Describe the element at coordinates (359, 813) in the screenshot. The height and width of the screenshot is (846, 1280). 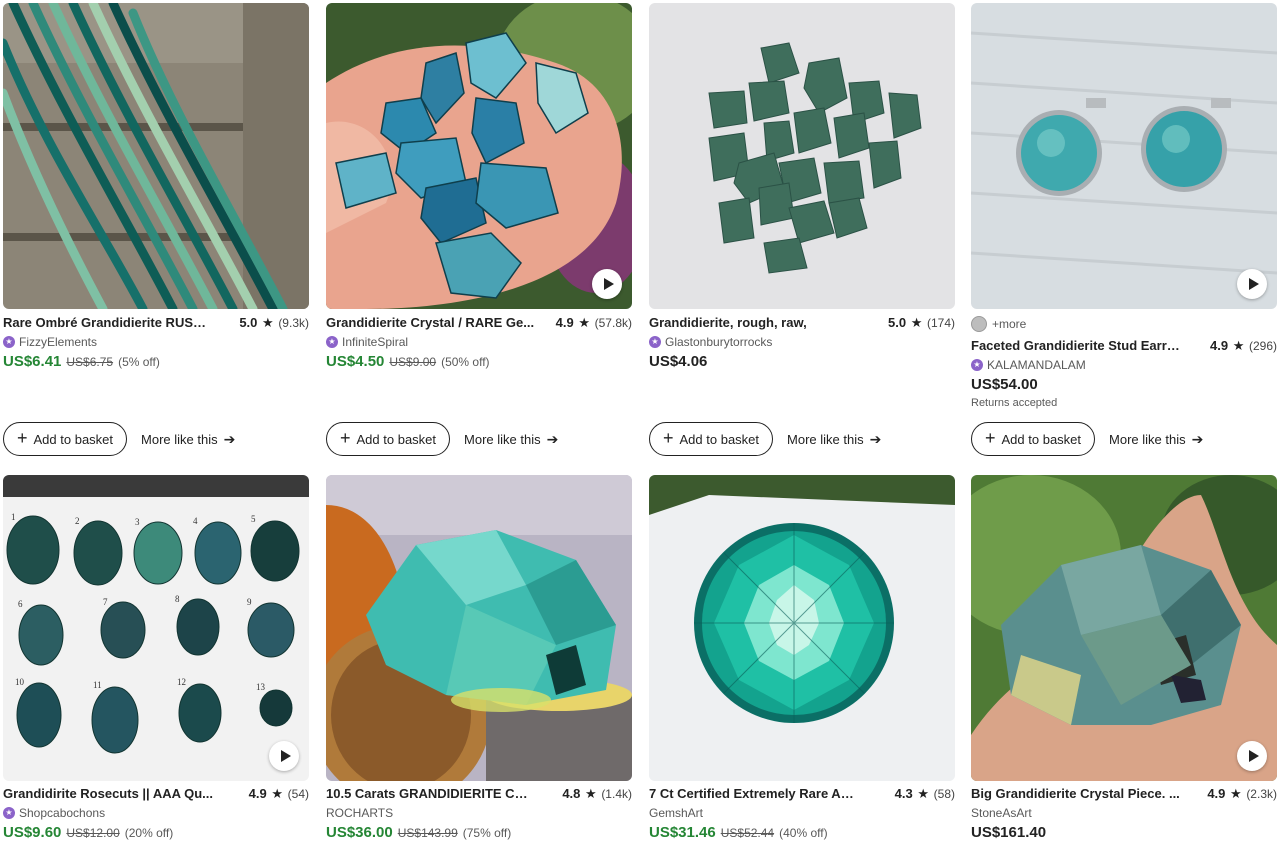
I see `seller-name: ROCHARTS` at that location.